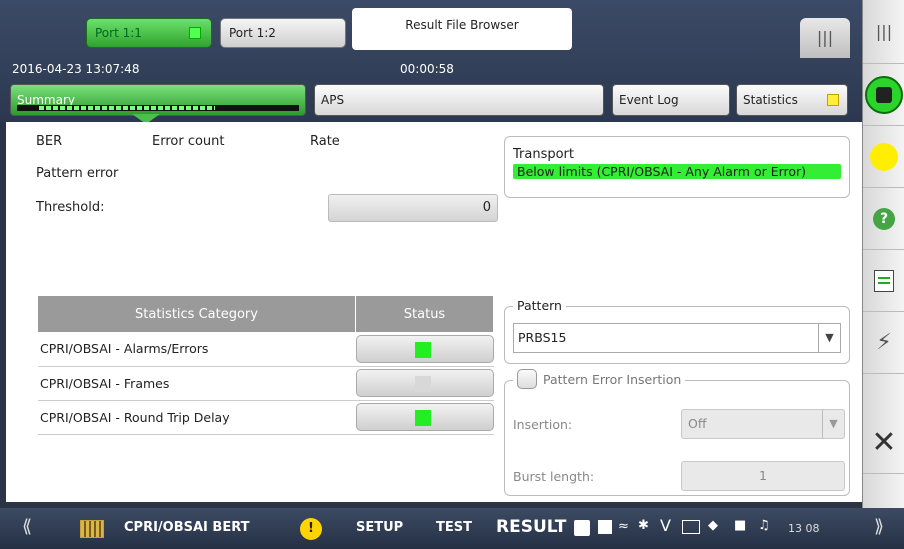 The height and width of the screenshot is (549, 904). Describe the element at coordinates (424, 314) in the screenshot. I see `status-header: Status` at that location.